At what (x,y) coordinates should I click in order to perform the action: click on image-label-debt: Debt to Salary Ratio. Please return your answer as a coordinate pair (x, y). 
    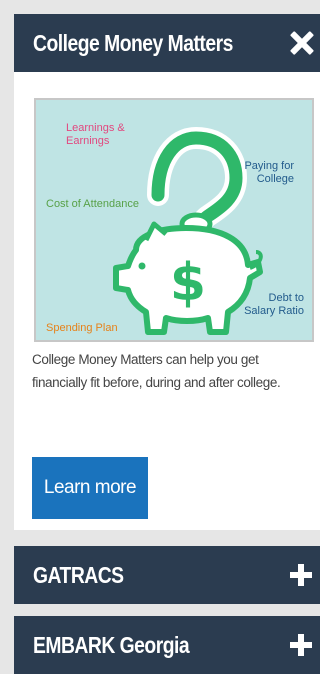
    Looking at the image, I should click on (274, 304).